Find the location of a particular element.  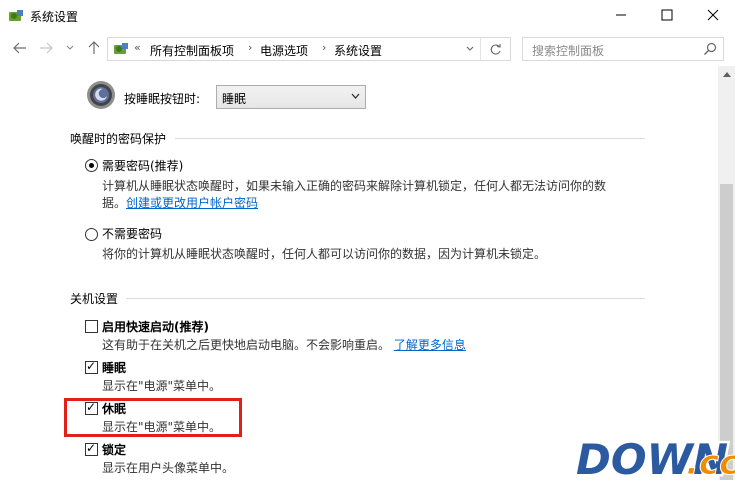

refresh-icon is located at coordinates (495, 49).